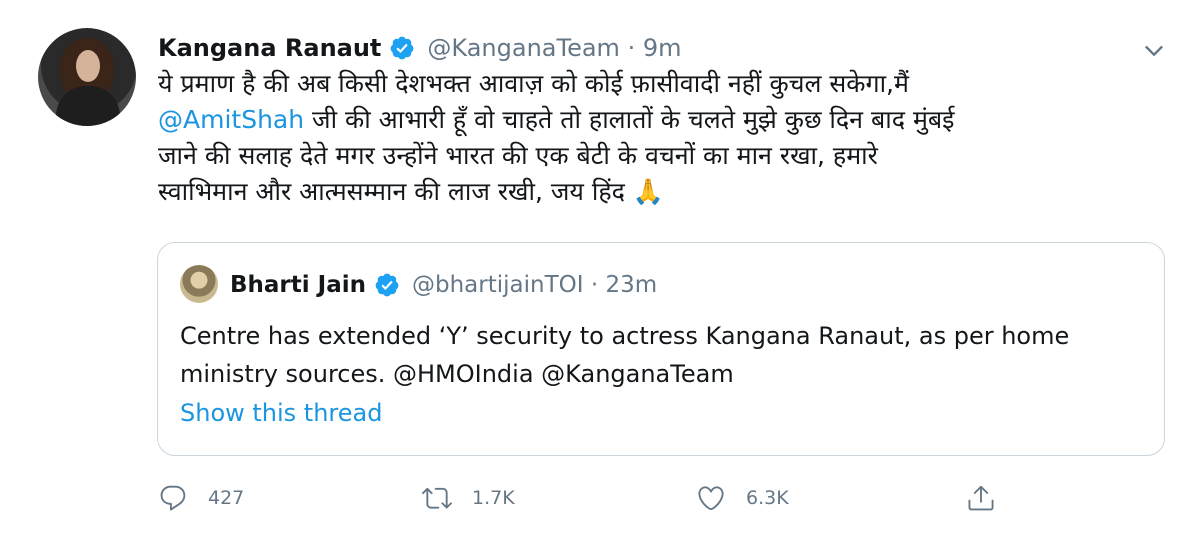 The width and height of the screenshot is (1200, 536). What do you see at coordinates (711, 498) in the screenshot?
I see `like-icon` at bounding box center [711, 498].